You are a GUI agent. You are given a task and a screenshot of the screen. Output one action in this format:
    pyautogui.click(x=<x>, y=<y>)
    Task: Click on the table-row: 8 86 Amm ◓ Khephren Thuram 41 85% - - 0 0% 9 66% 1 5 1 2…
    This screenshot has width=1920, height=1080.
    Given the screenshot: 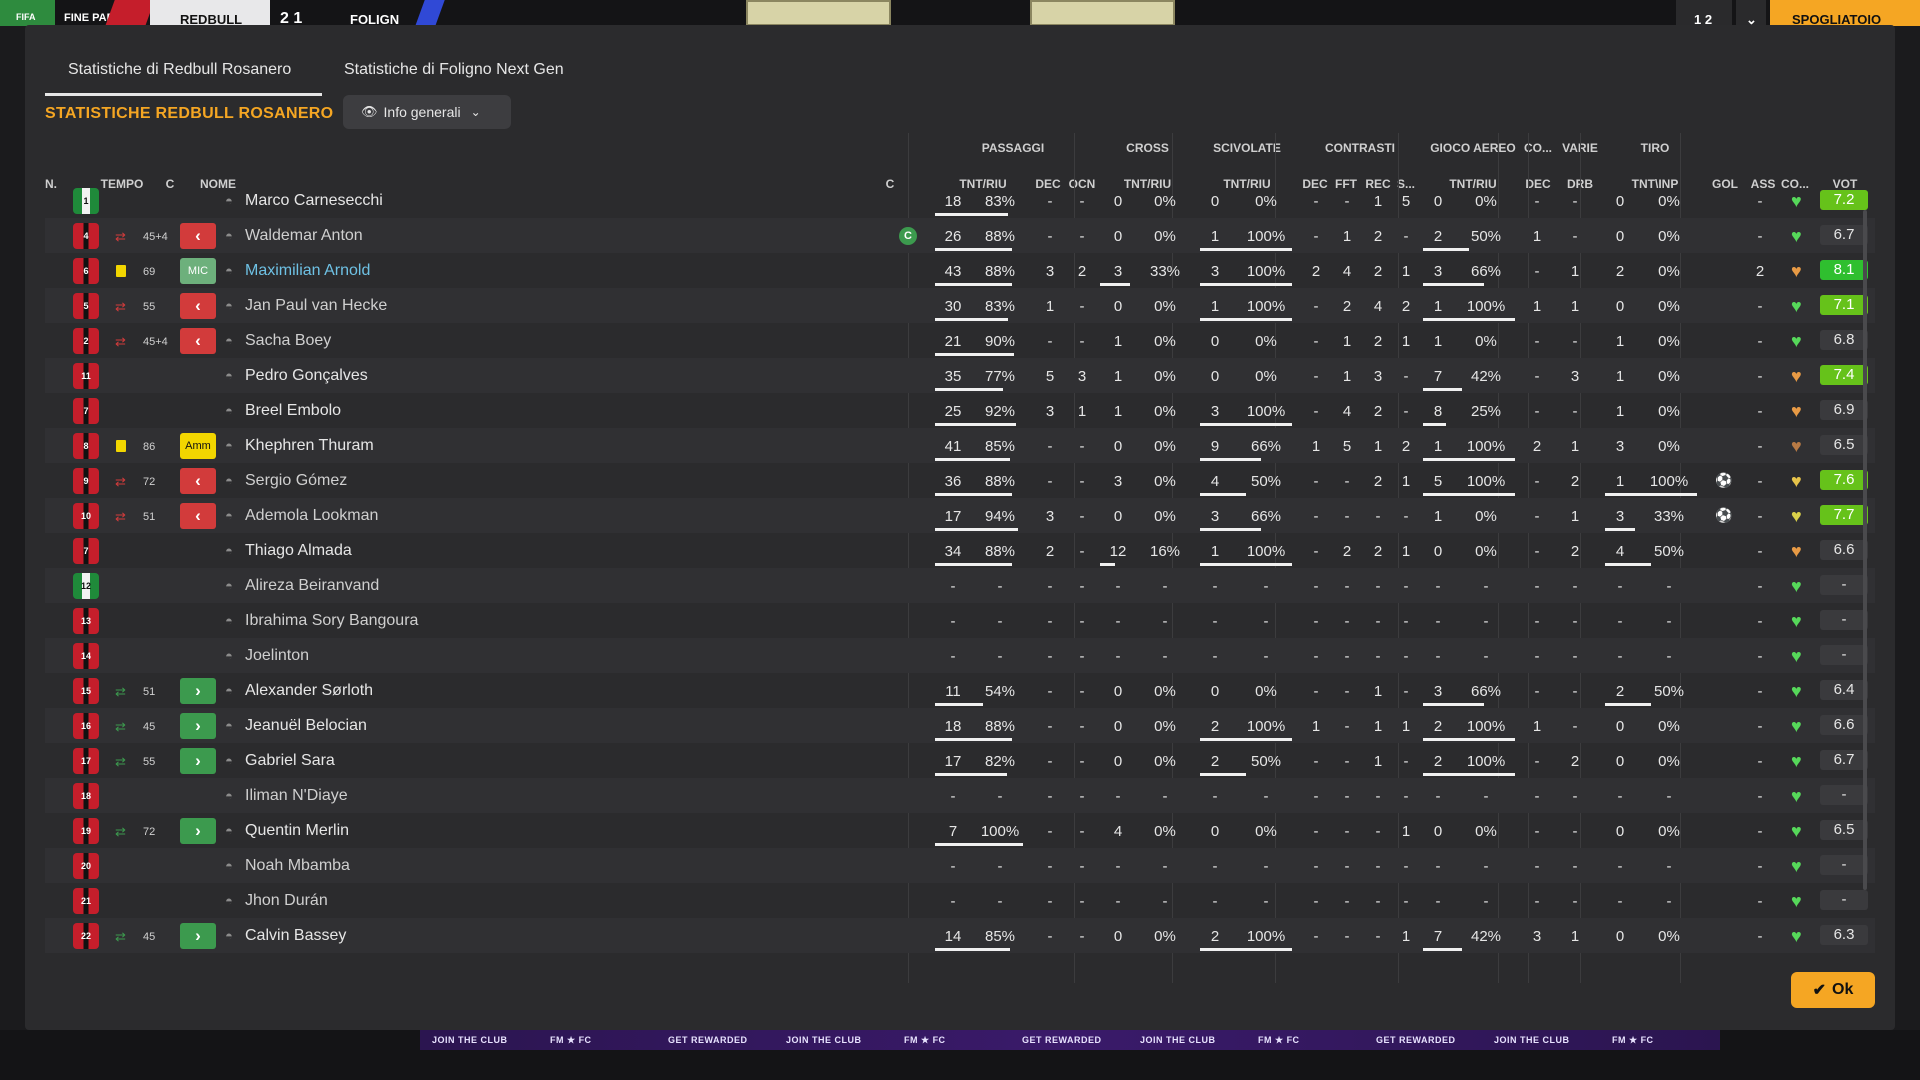 What is the action you would take?
    pyautogui.click(x=960, y=445)
    